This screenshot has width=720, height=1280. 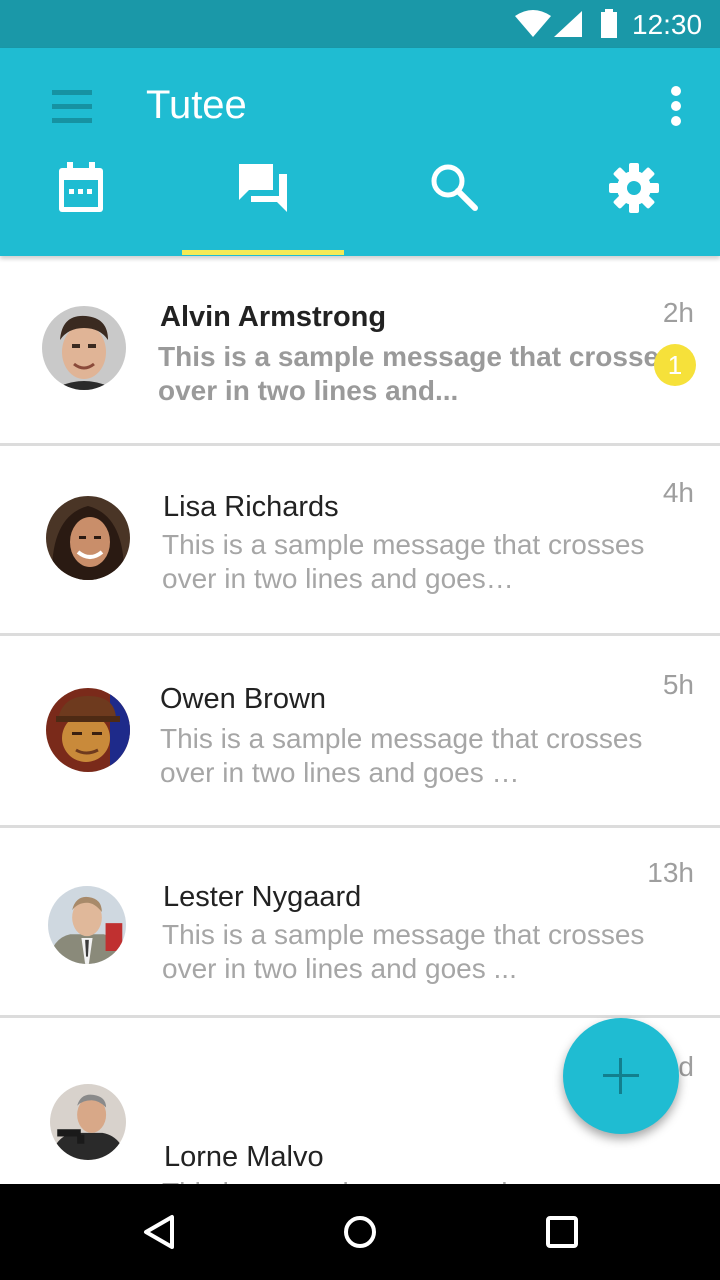 What do you see at coordinates (609, 23) in the screenshot?
I see `battery-icon` at bounding box center [609, 23].